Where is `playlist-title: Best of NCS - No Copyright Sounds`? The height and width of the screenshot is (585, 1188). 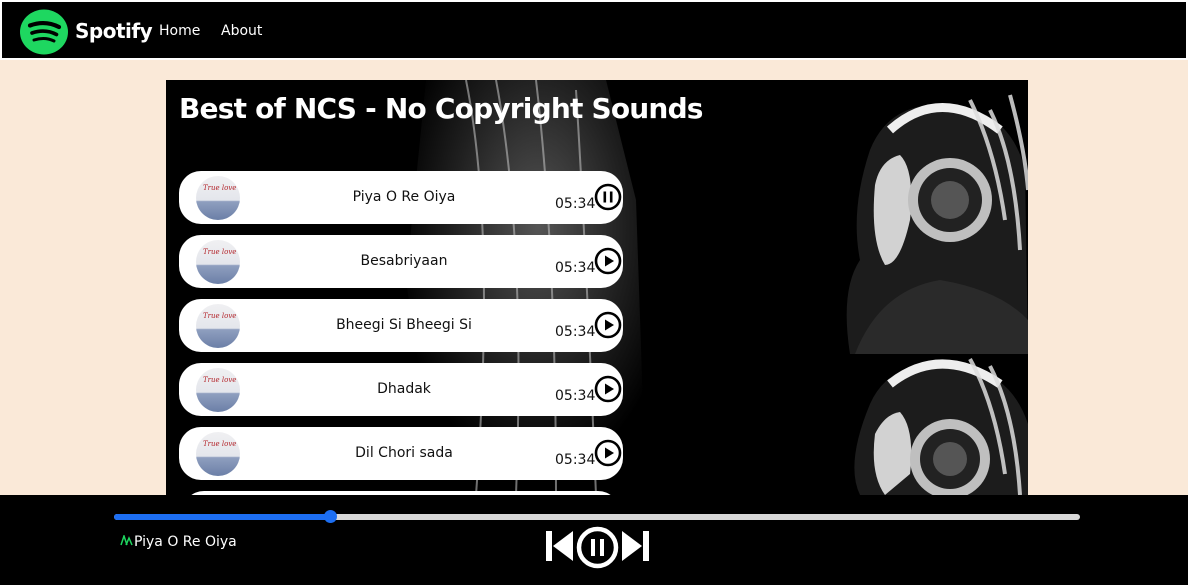 playlist-title: Best of NCS - No Copyright Sounds is located at coordinates (441, 108).